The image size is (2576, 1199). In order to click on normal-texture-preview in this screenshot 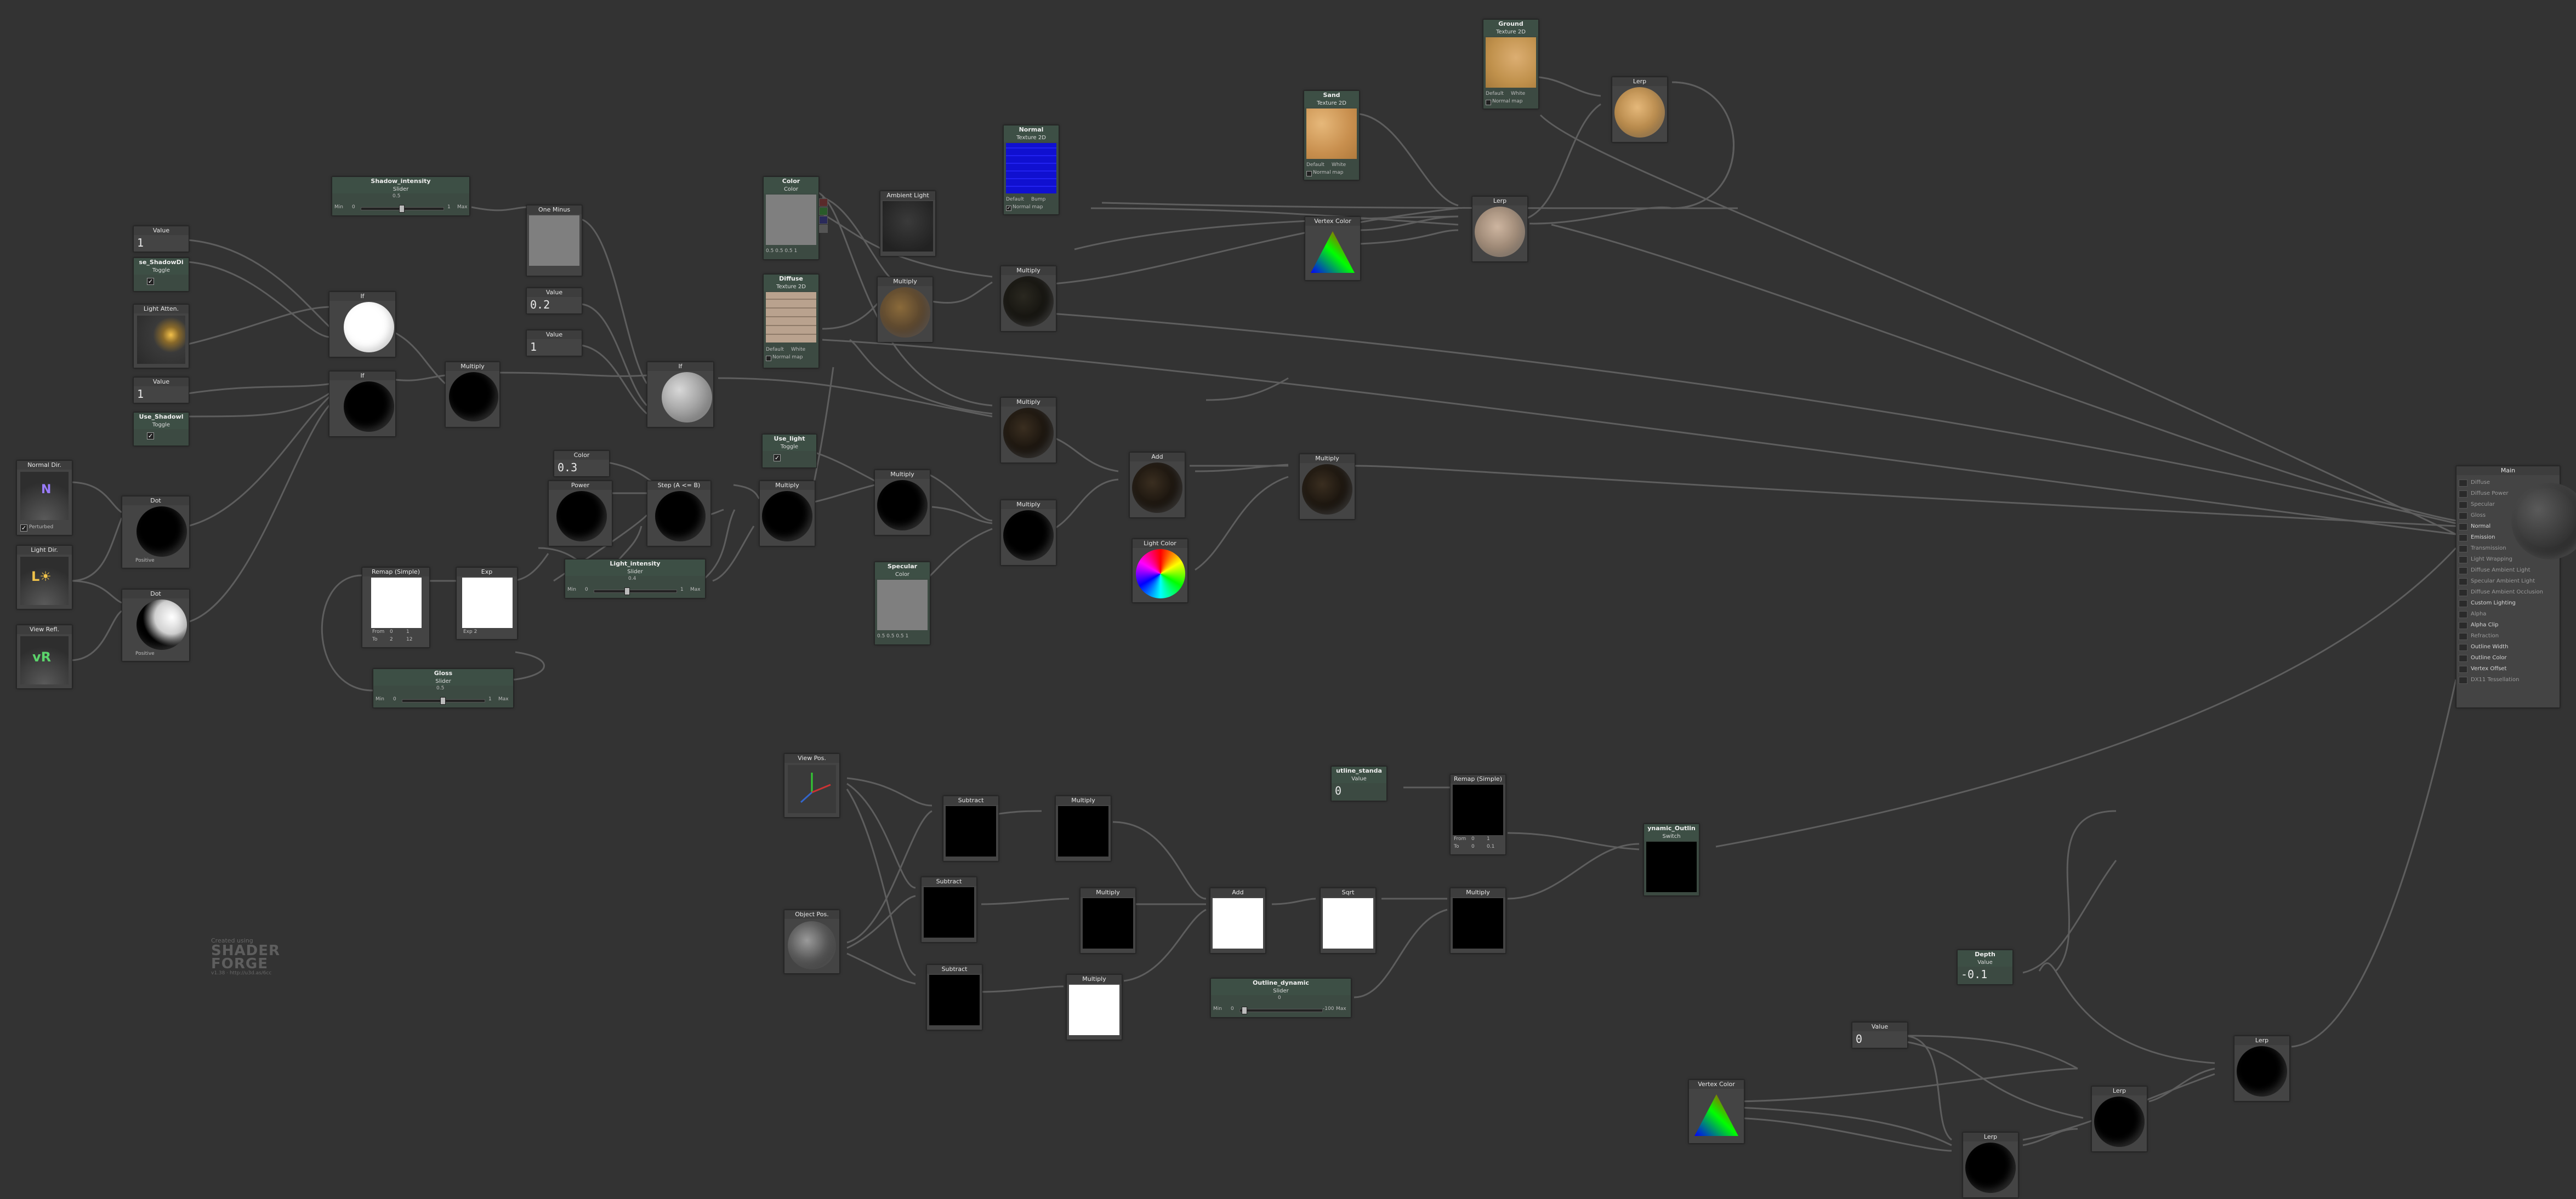, I will do `click(1031, 168)`.